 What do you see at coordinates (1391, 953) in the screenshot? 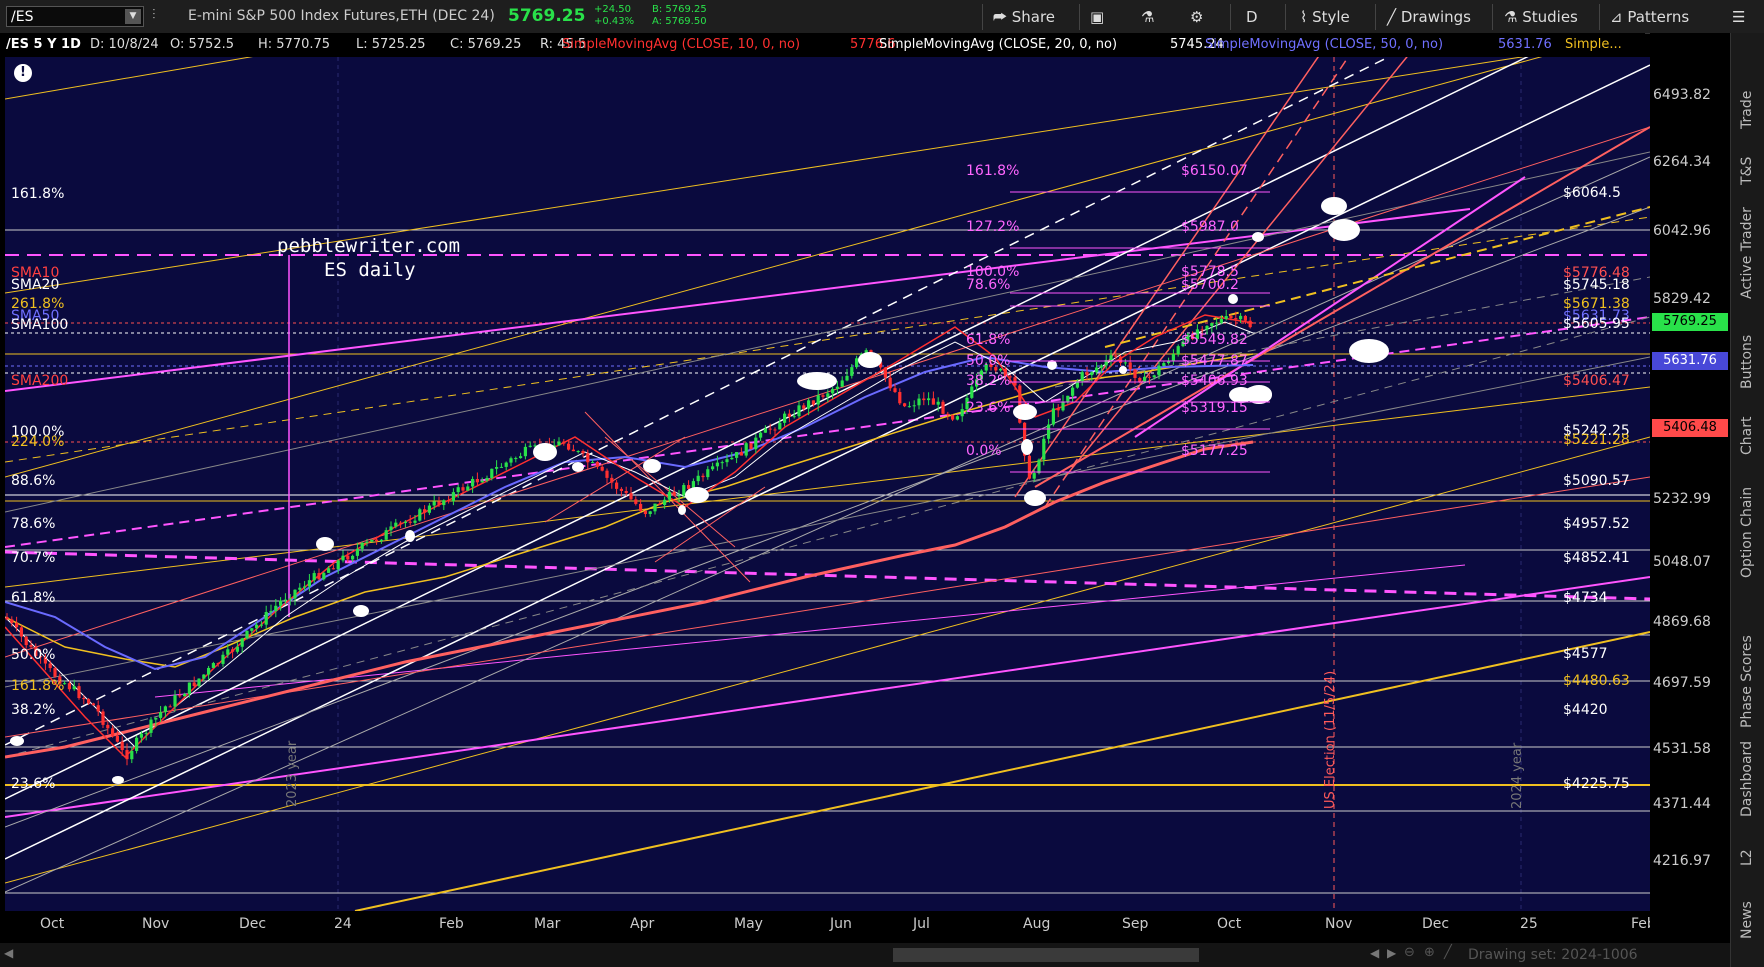
I see `scroll-right-icon: ▶` at bounding box center [1391, 953].